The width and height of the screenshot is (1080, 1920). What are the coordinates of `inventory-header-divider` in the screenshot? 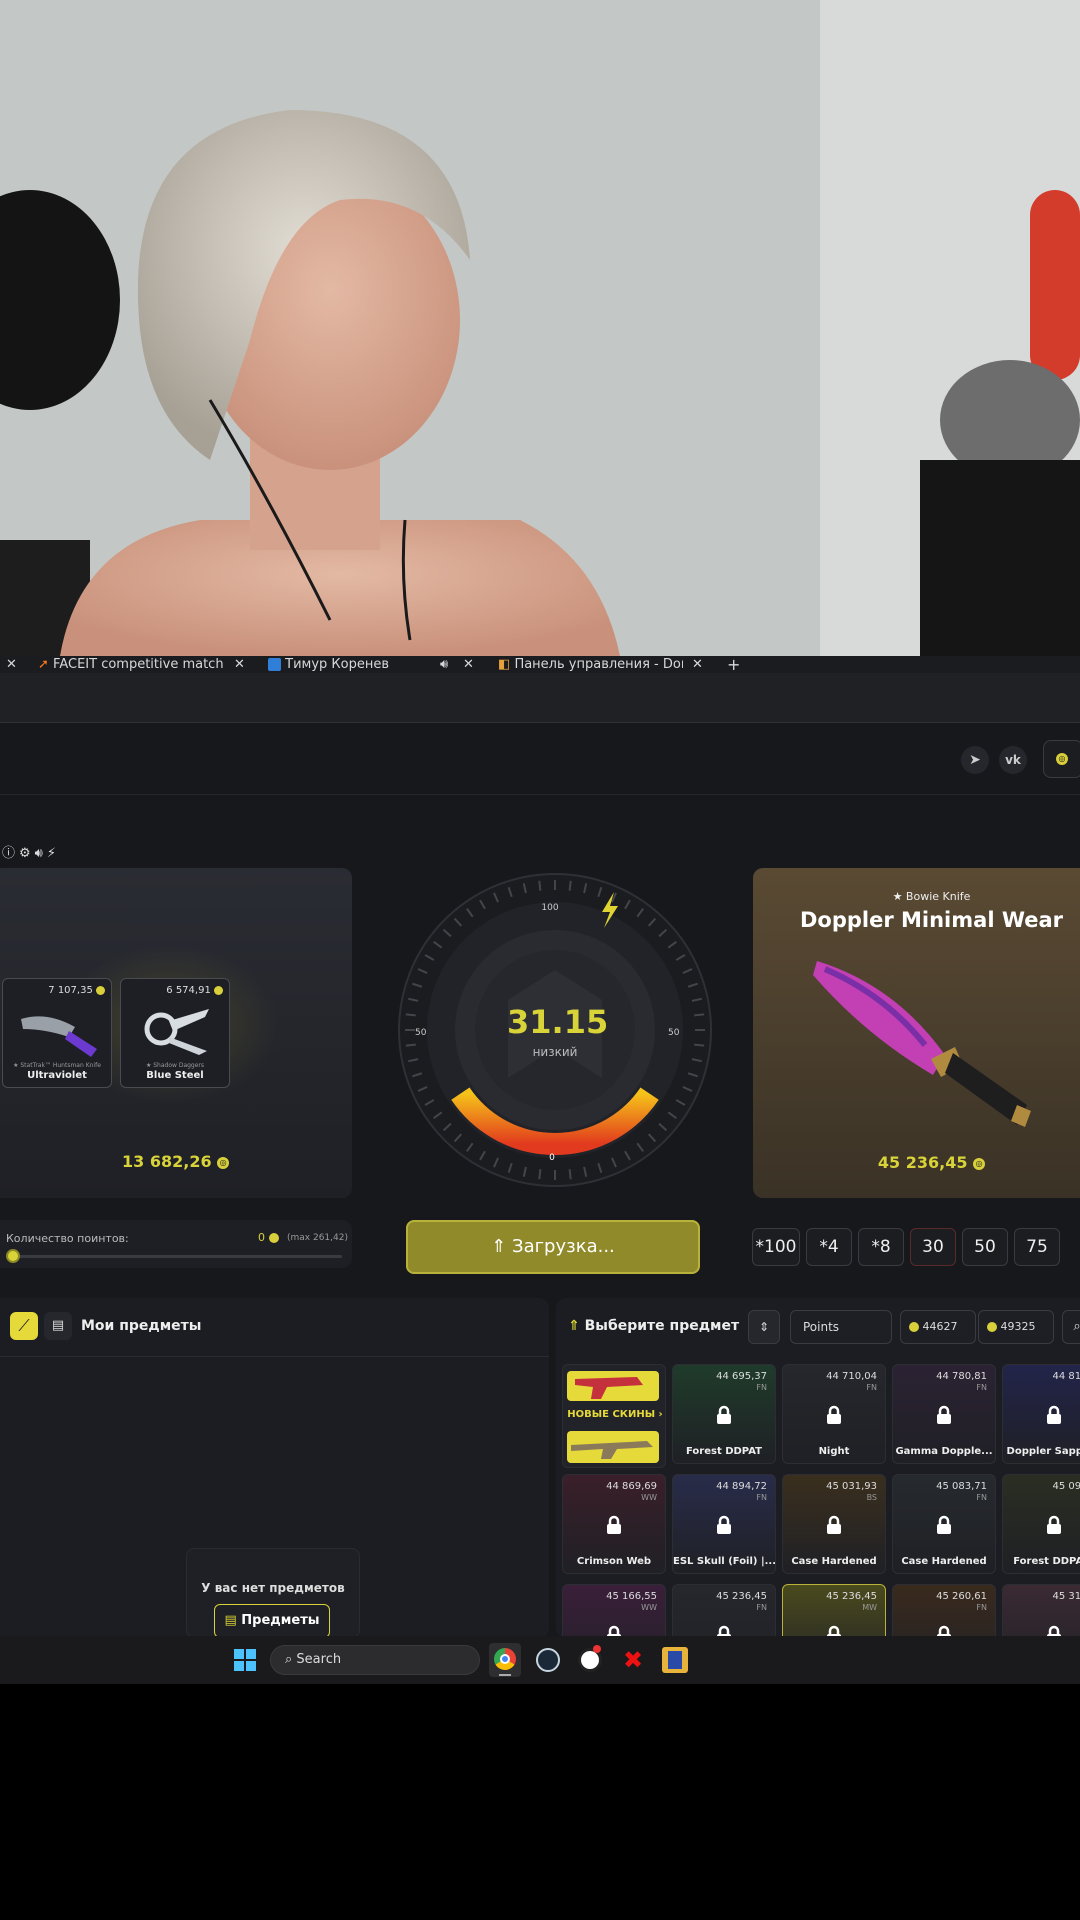 It's located at (274, 1356).